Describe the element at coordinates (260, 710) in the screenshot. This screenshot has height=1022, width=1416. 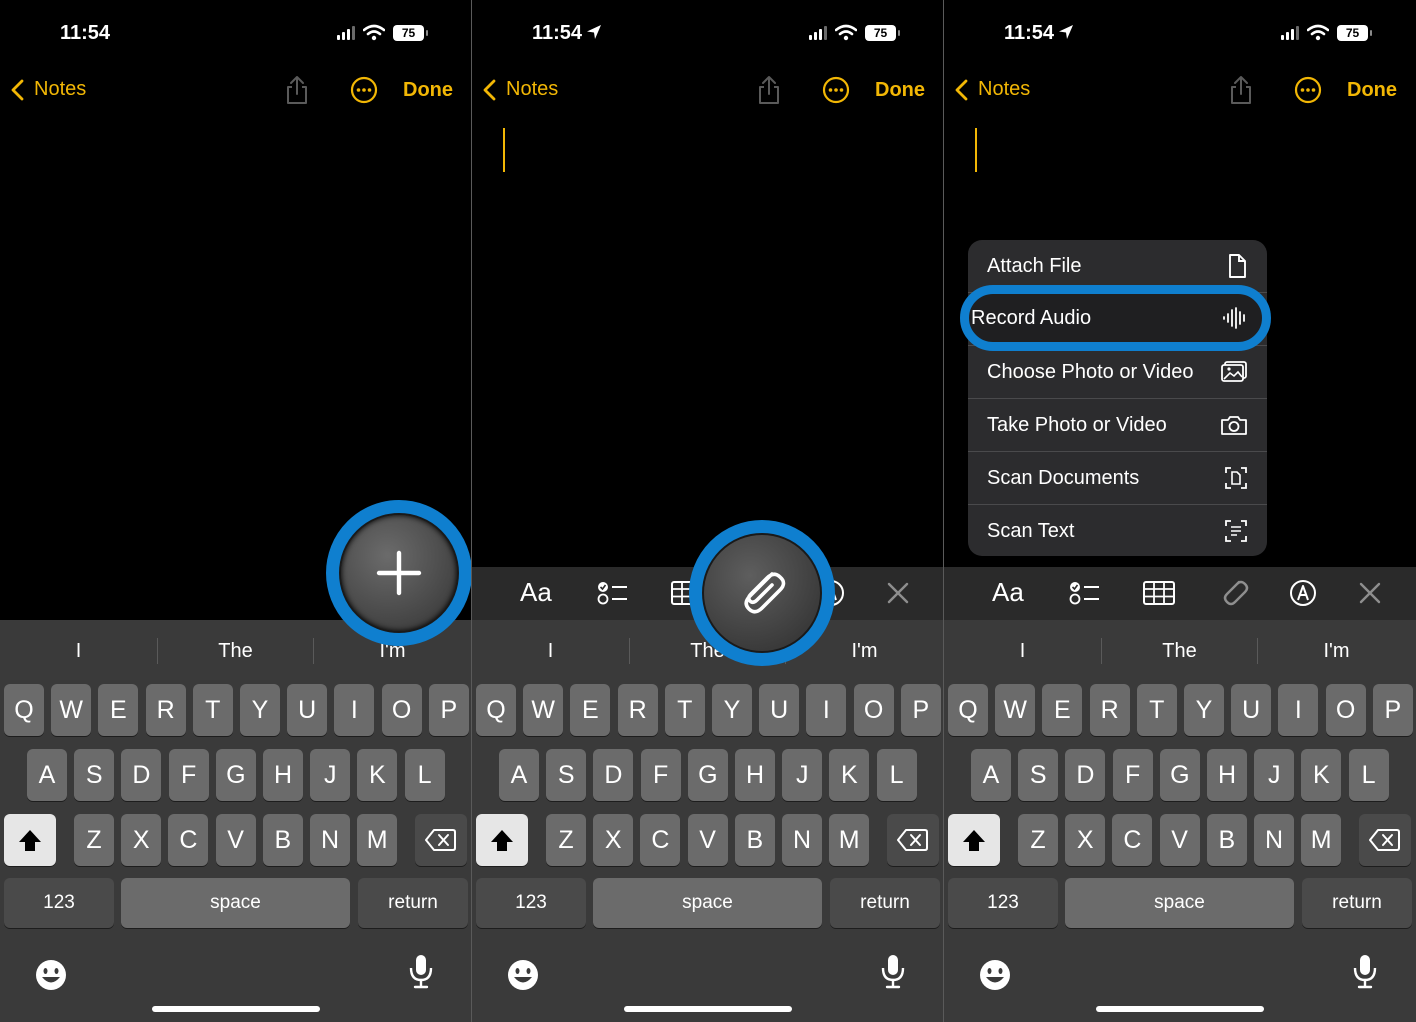
I see `key-y: Y` at that location.